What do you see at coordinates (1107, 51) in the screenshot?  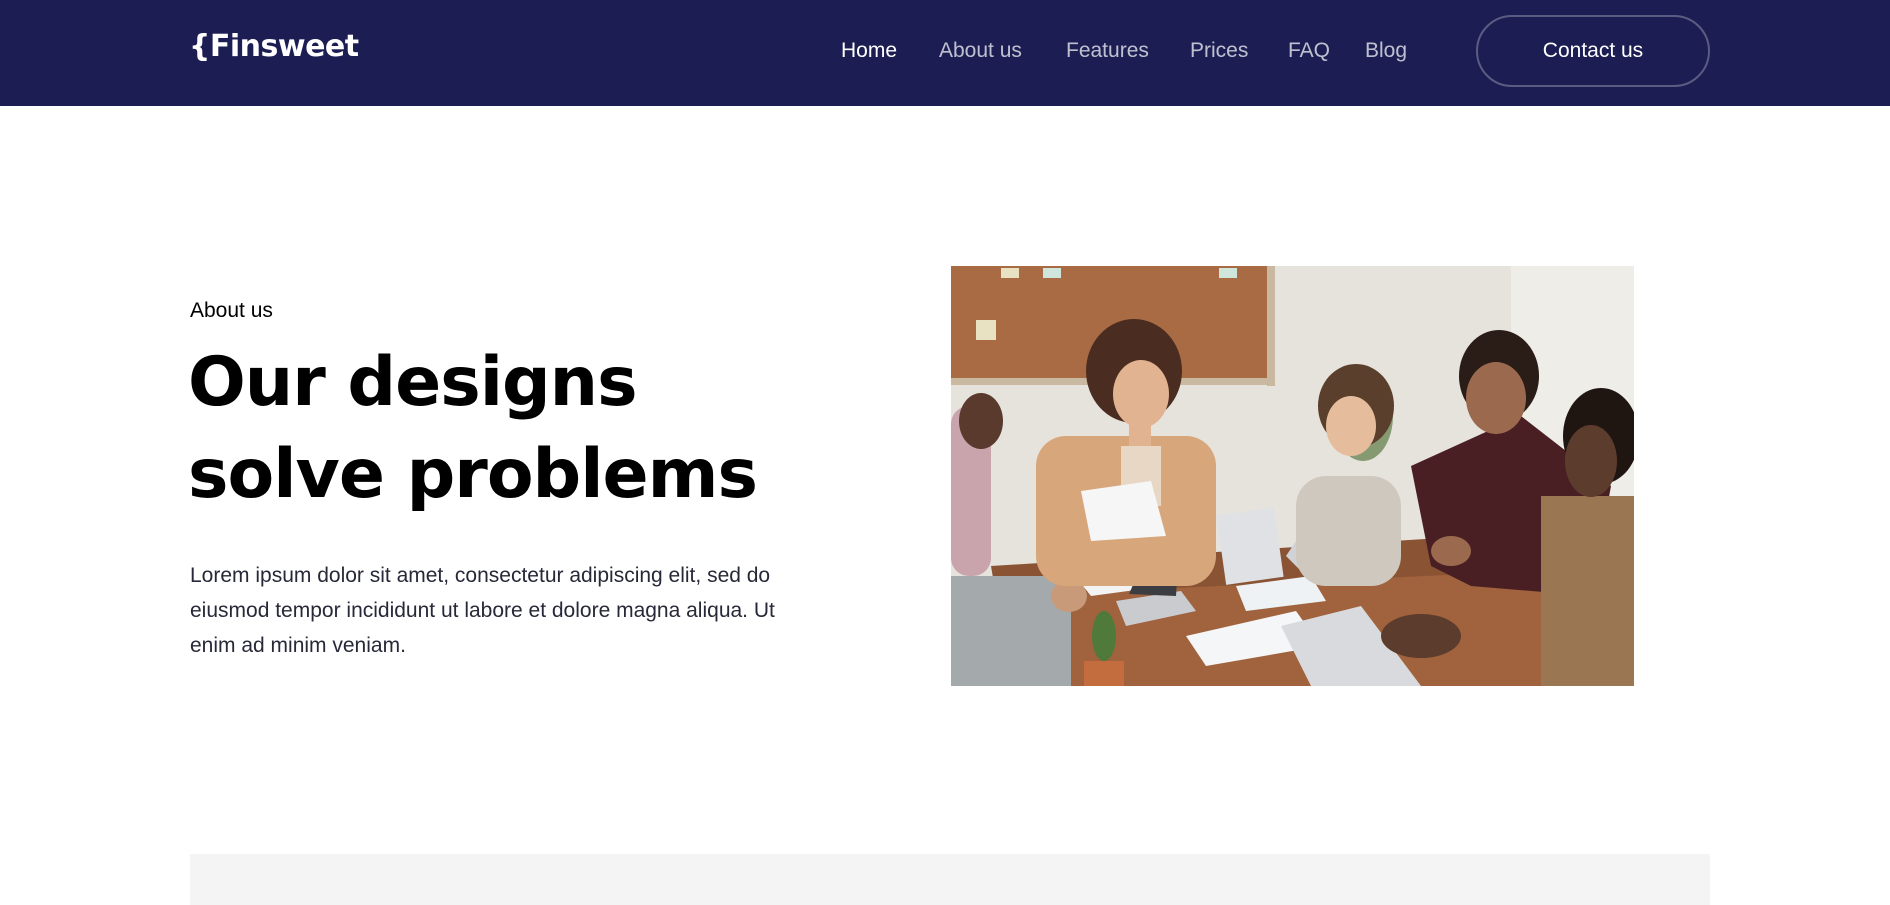 I see `nav-link-features: Features` at bounding box center [1107, 51].